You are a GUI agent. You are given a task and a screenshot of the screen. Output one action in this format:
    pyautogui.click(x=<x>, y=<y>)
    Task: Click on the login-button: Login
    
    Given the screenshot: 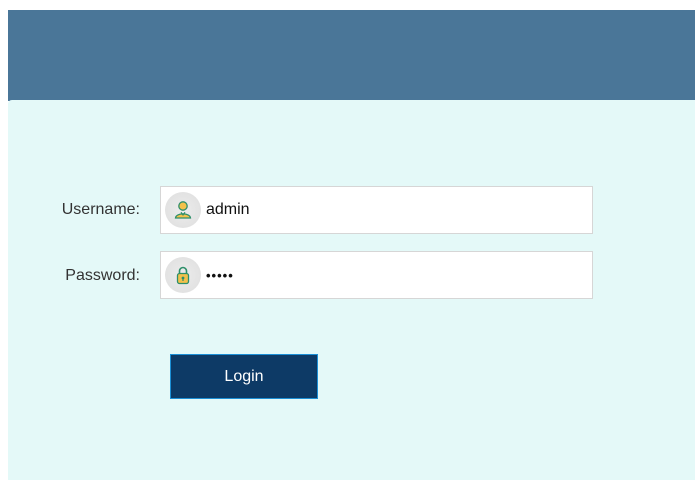 What is the action you would take?
    pyautogui.click(x=244, y=376)
    